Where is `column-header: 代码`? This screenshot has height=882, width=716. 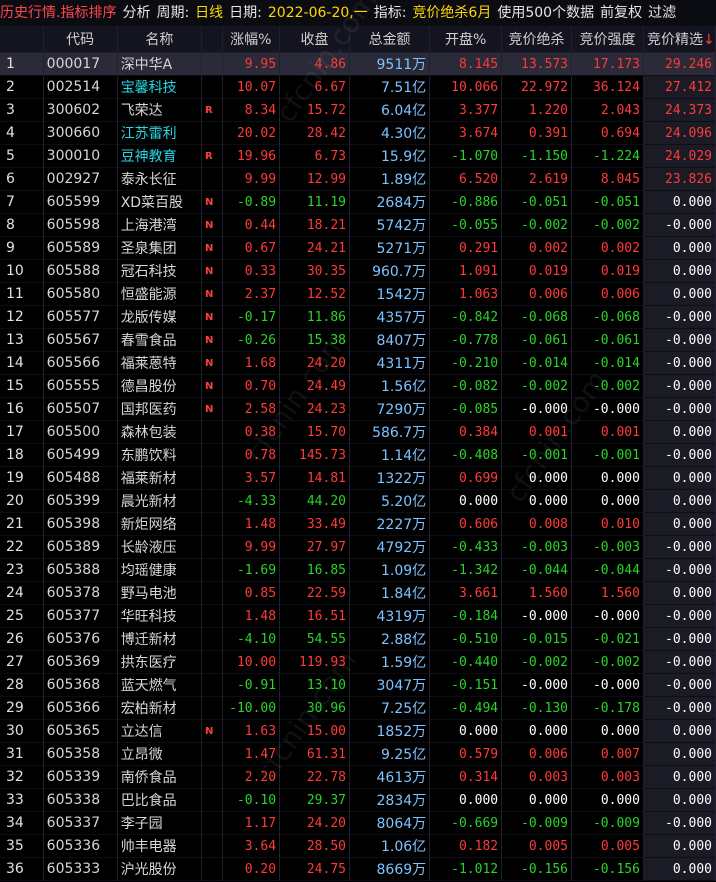 column-header: 代码 is located at coordinates (80, 39).